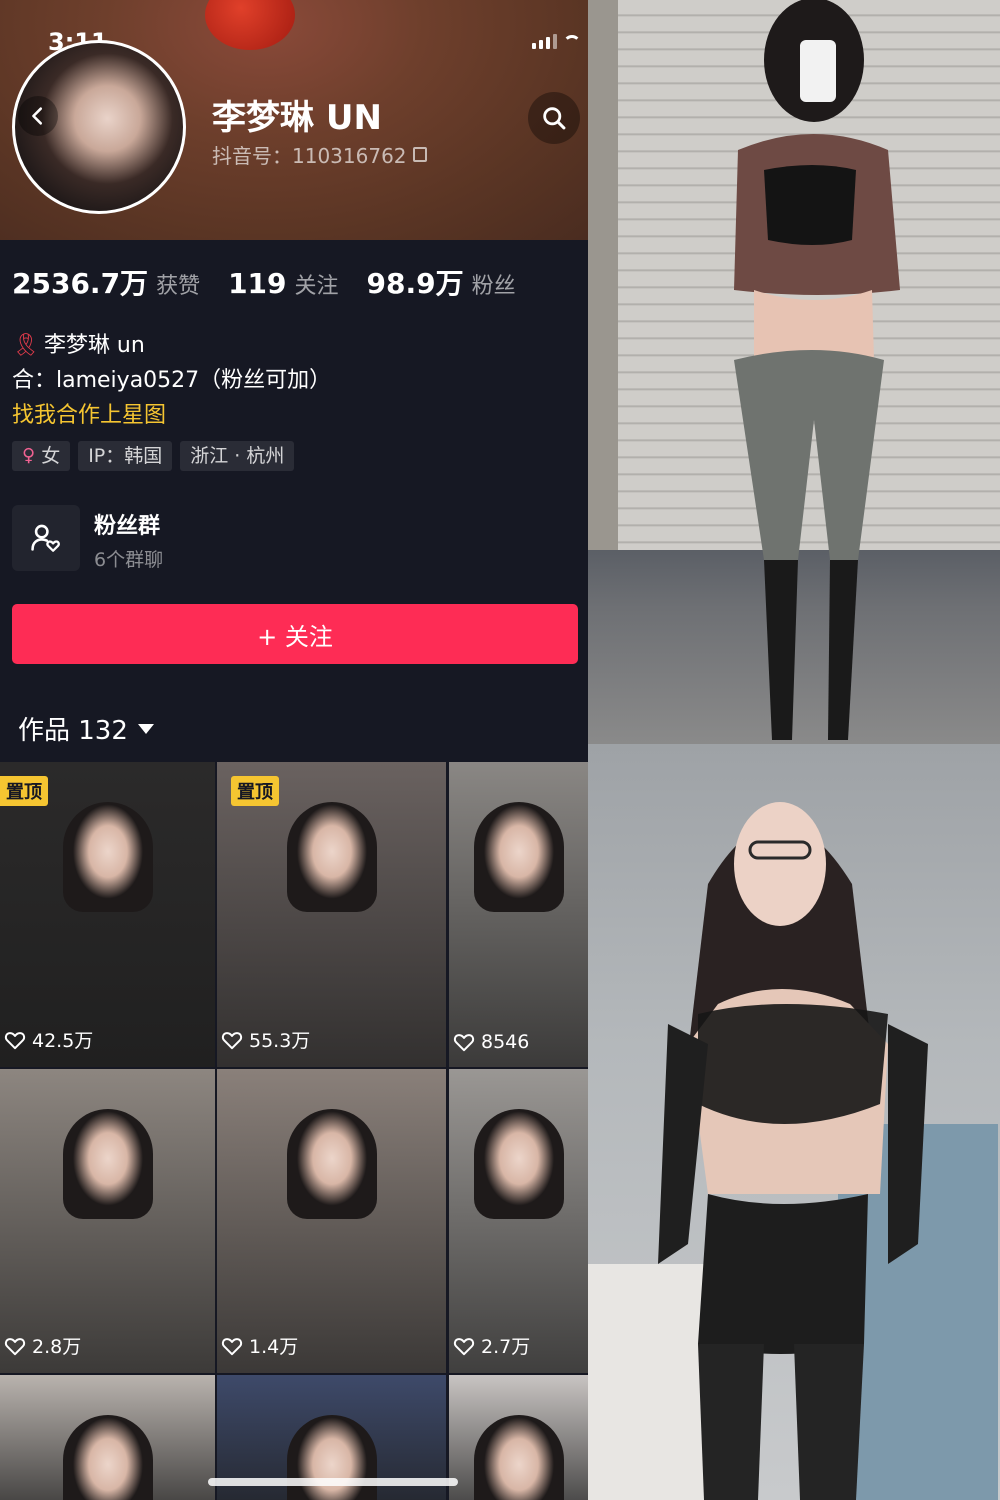 The image size is (1000, 1500). Describe the element at coordinates (333, 1482) in the screenshot. I see `home-indicator` at that location.